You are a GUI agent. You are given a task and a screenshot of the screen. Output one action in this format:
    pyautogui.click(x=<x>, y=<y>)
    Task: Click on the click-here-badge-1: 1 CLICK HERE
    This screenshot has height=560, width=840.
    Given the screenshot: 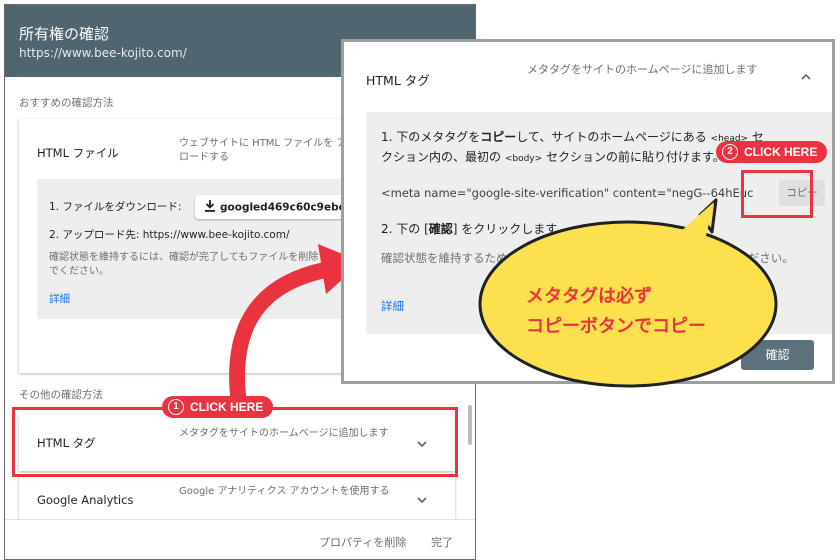 What is the action you would take?
    pyautogui.click(x=218, y=407)
    